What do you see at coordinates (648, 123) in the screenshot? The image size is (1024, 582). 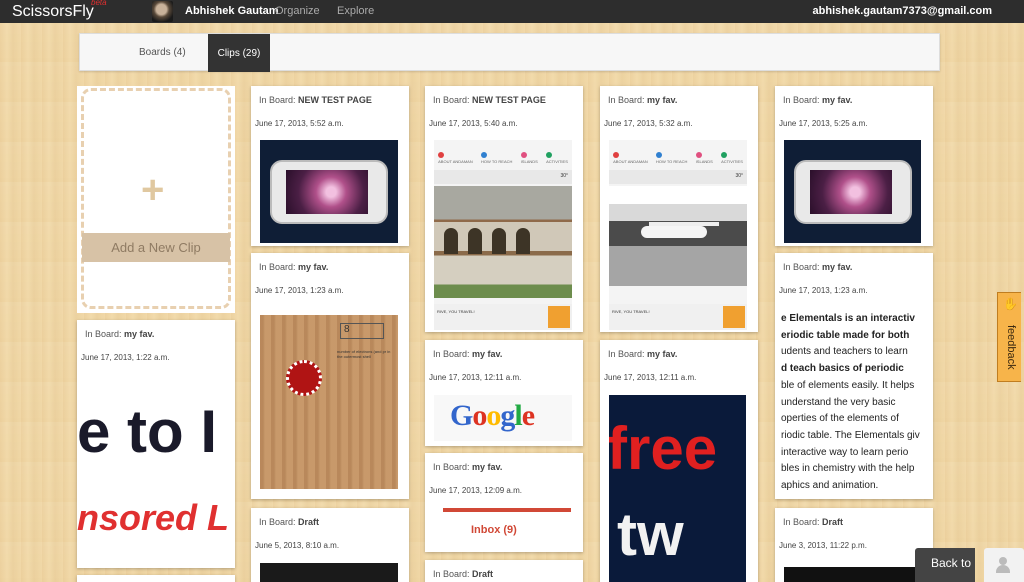 I see `clip-date: June 17, 2013, 5:32 a.m.` at bounding box center [648, 123].